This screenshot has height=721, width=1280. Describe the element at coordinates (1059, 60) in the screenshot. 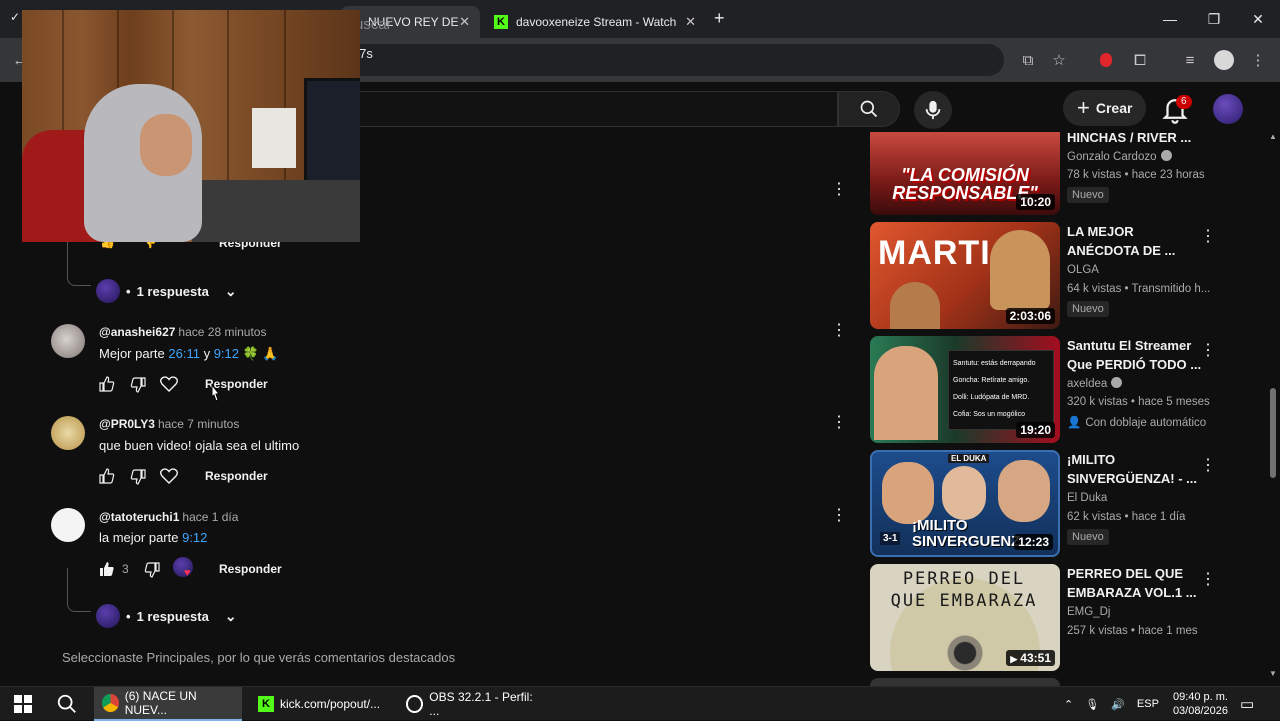

I see `bookmark-star-icon: ☆` at that location.